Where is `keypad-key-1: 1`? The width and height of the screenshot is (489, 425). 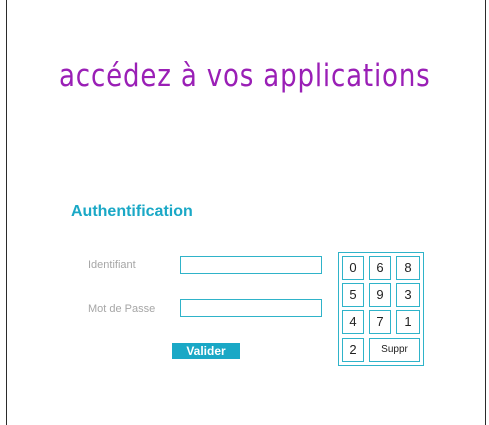
keypad-key-1: 1 is located at coordinates (408, 322).